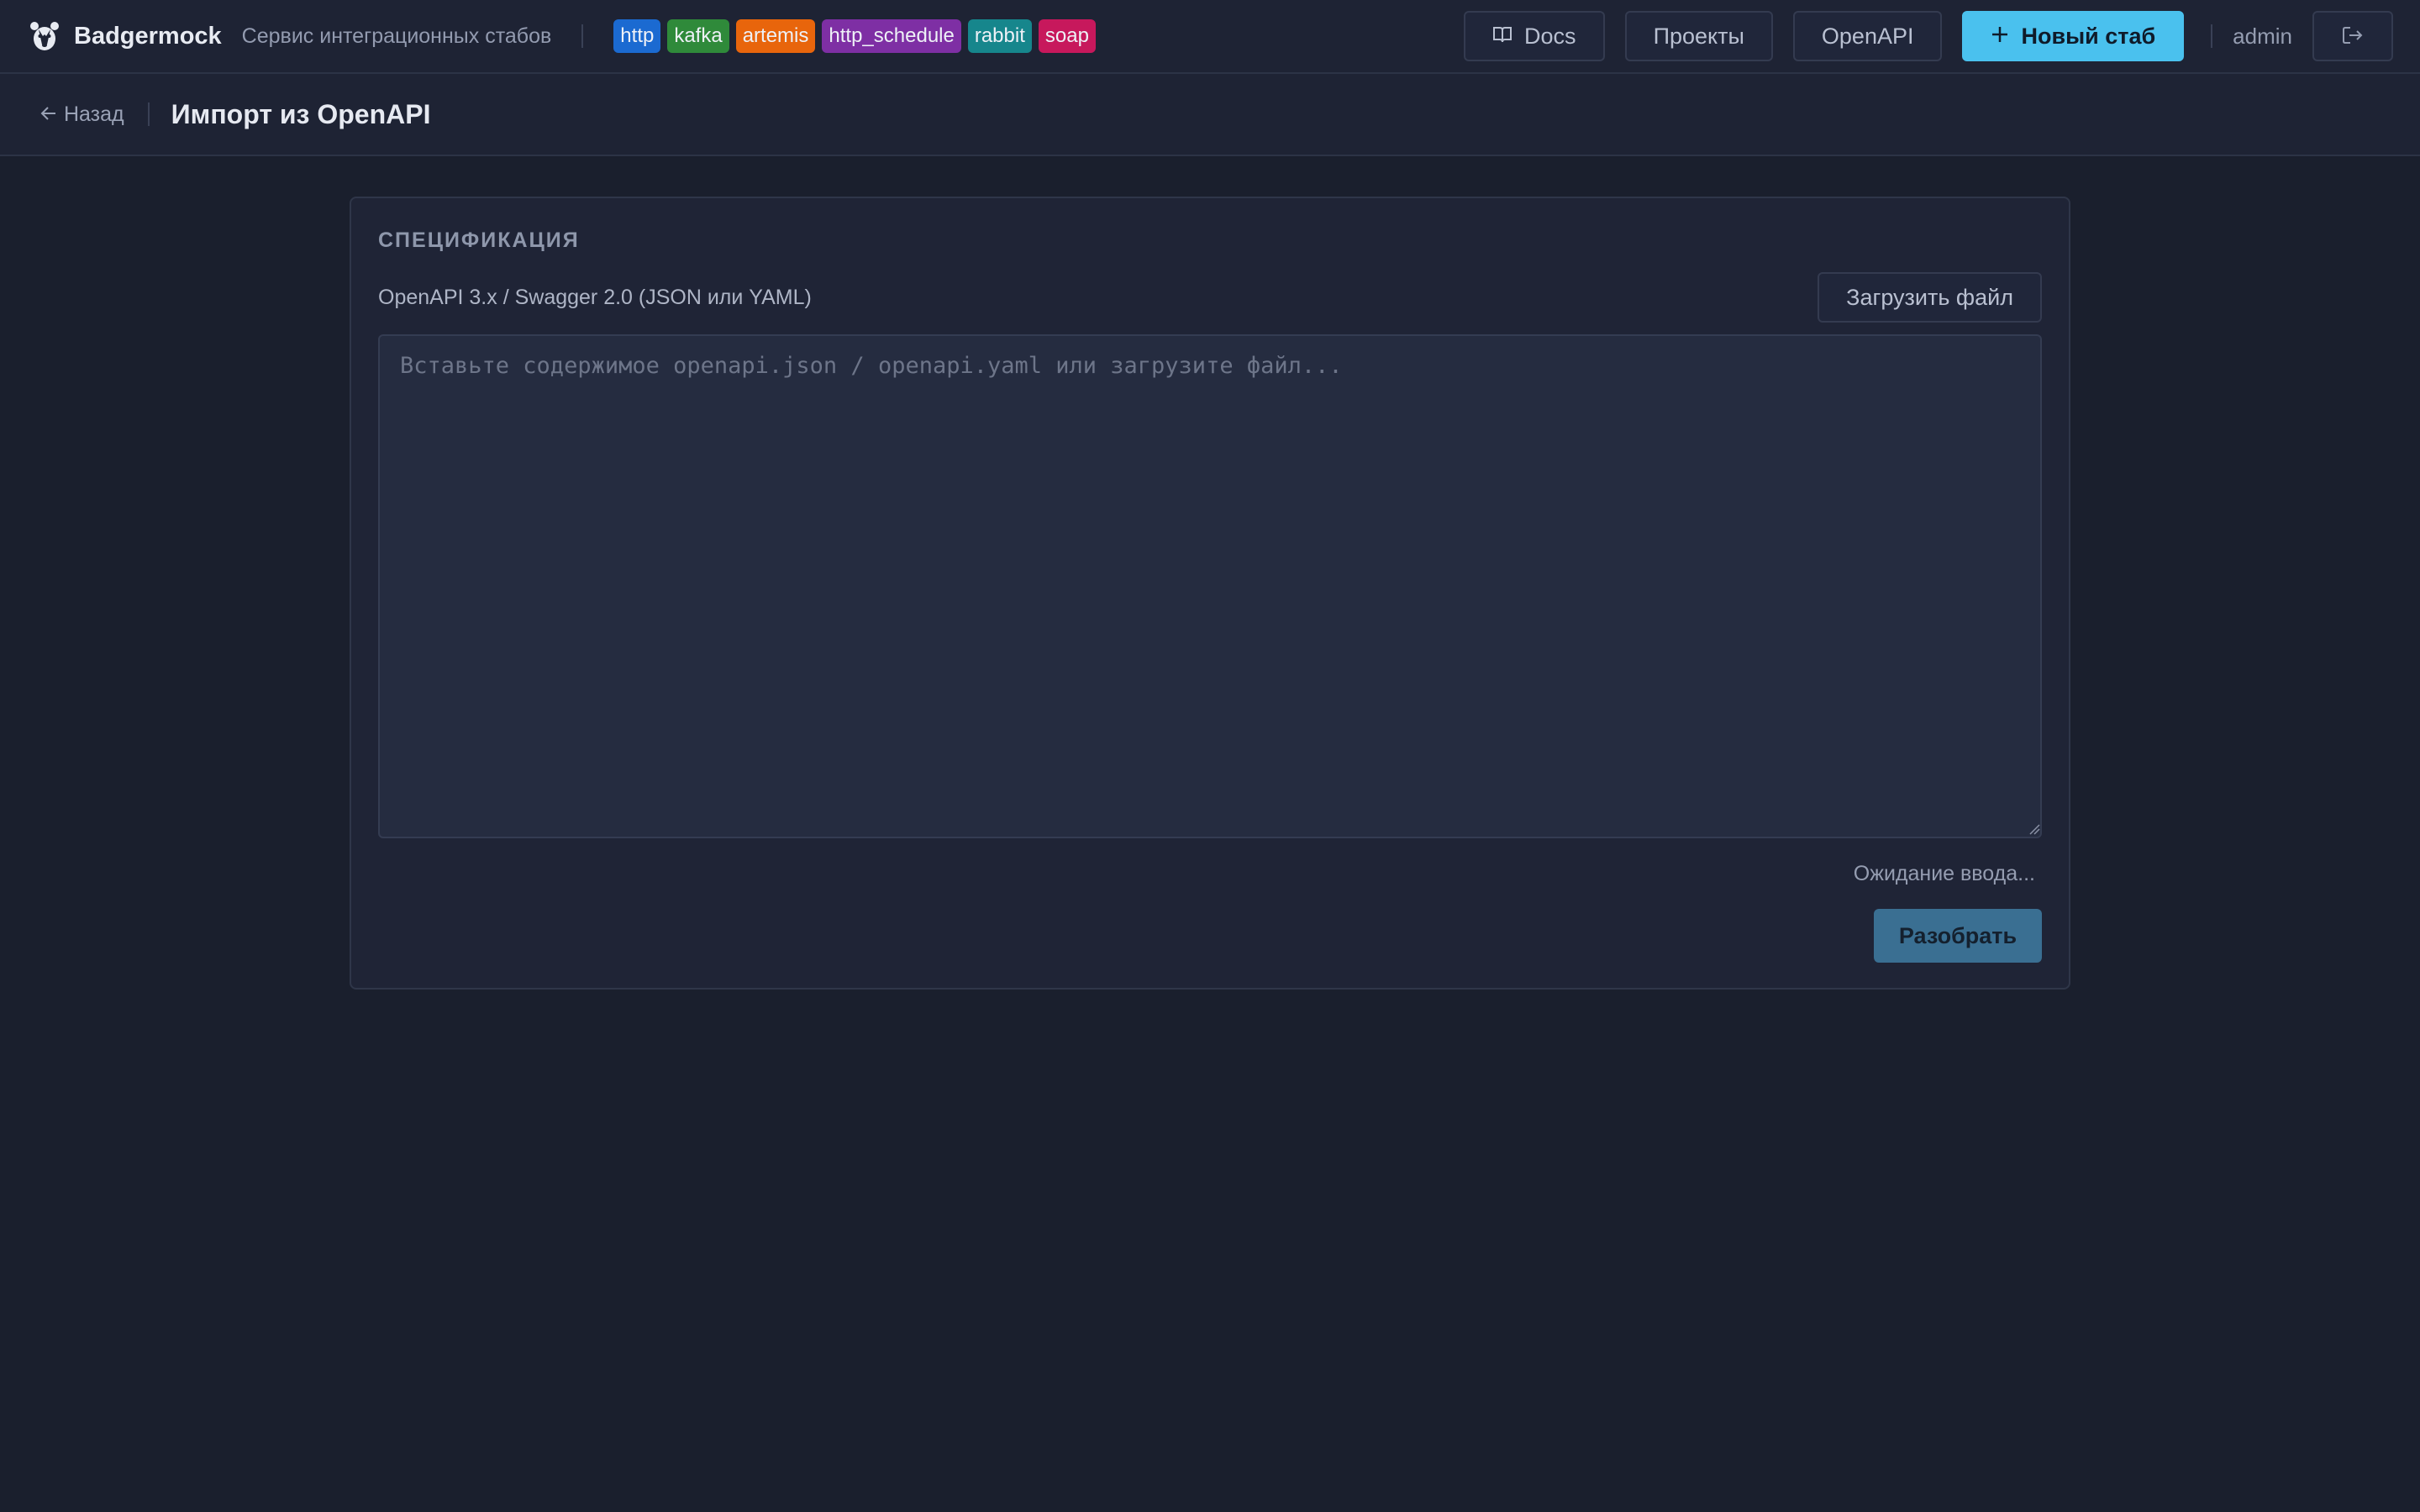  I want to click on section-title: СПЕЦИФИКАЦИЯ, so click(479, 240).